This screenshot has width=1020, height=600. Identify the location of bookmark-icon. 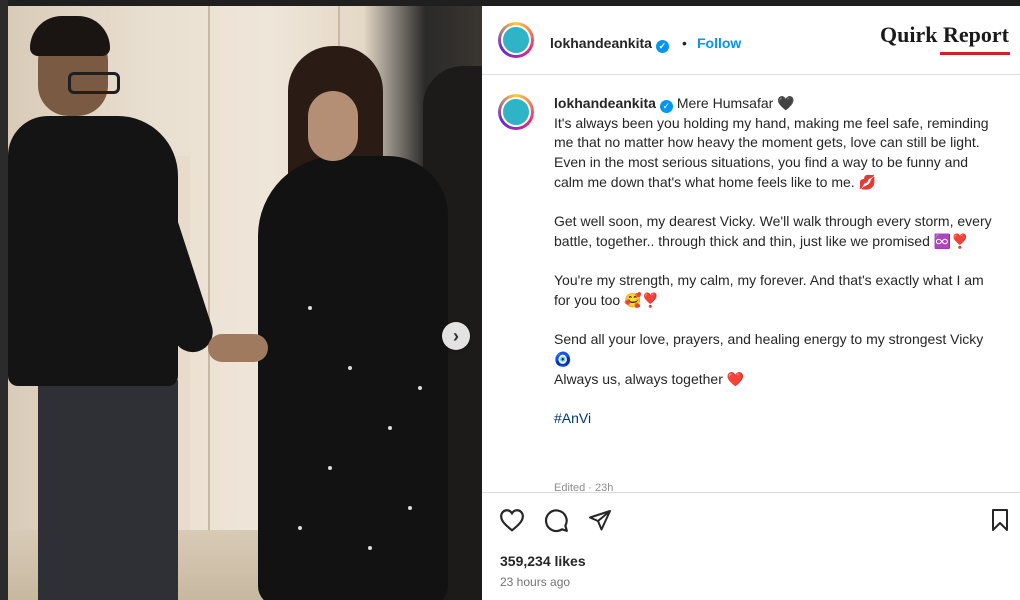
(1000, 520).